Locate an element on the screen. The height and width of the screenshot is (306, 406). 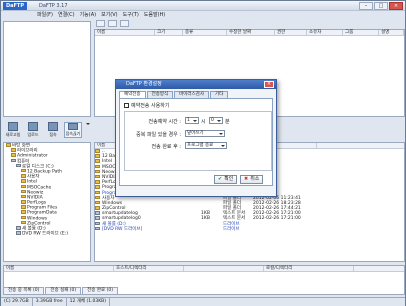
disconnect-icon is located at coordinates (73, 126).